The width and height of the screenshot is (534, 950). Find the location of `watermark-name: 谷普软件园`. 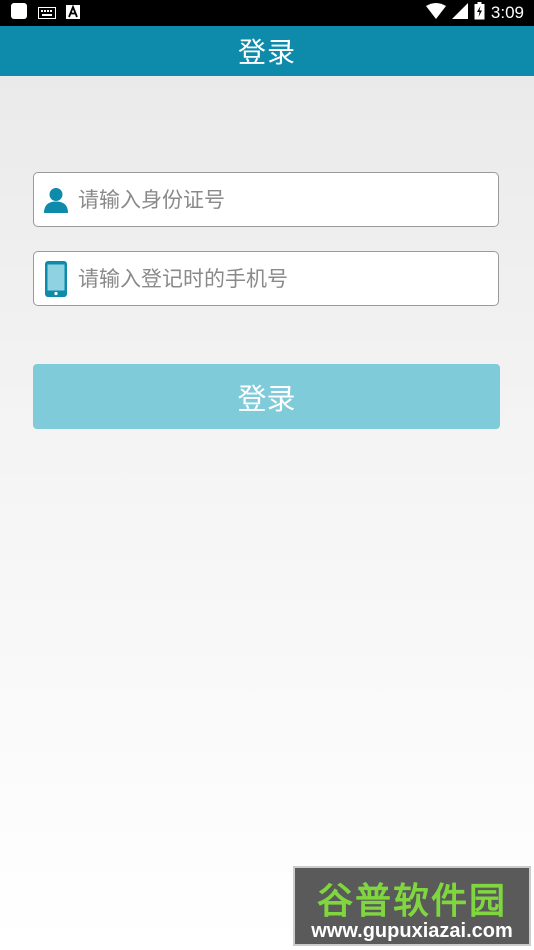

watermark-name: 谷普软件园 is located at coordinates (411, 901).